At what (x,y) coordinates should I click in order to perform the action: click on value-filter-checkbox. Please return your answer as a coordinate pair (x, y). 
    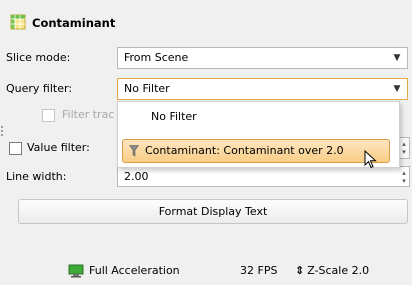
    Looking at the image, I should click on (15, 148).